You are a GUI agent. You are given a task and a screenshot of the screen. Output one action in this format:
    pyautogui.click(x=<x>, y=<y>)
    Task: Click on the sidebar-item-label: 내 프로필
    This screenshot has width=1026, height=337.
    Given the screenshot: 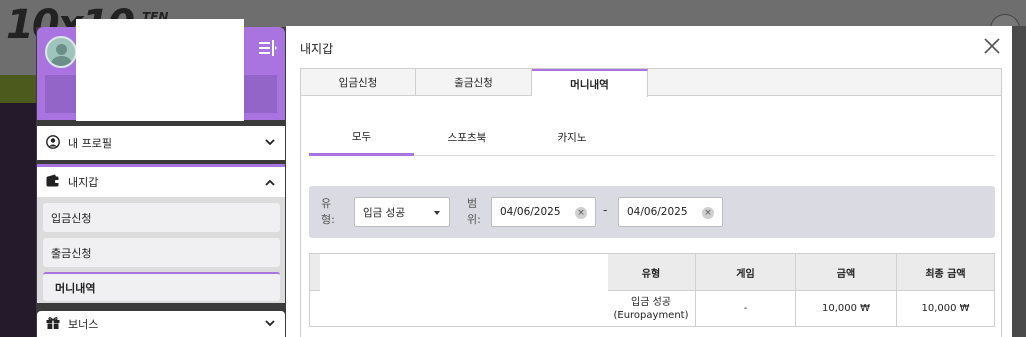 What is the action you would take?
    pyautogui.click(x=90, y=143)
    